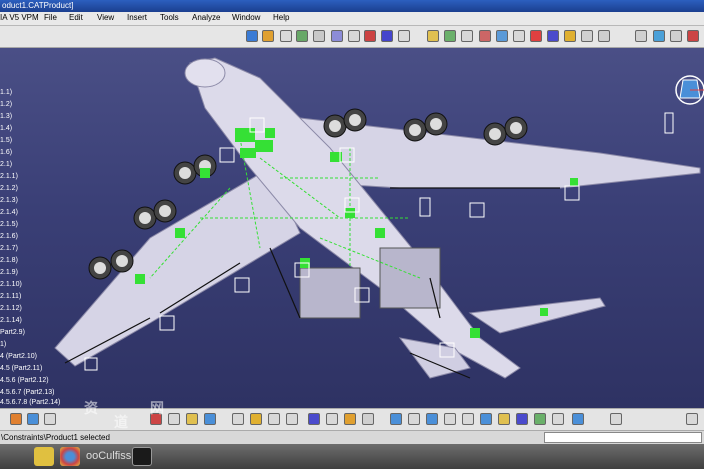 Image resolution: width=704 pixels, height=469 pixels. Describe the element at coordinates (9, 236) in the screenshot. I see `tree-item: 2.1.6)` at that location.